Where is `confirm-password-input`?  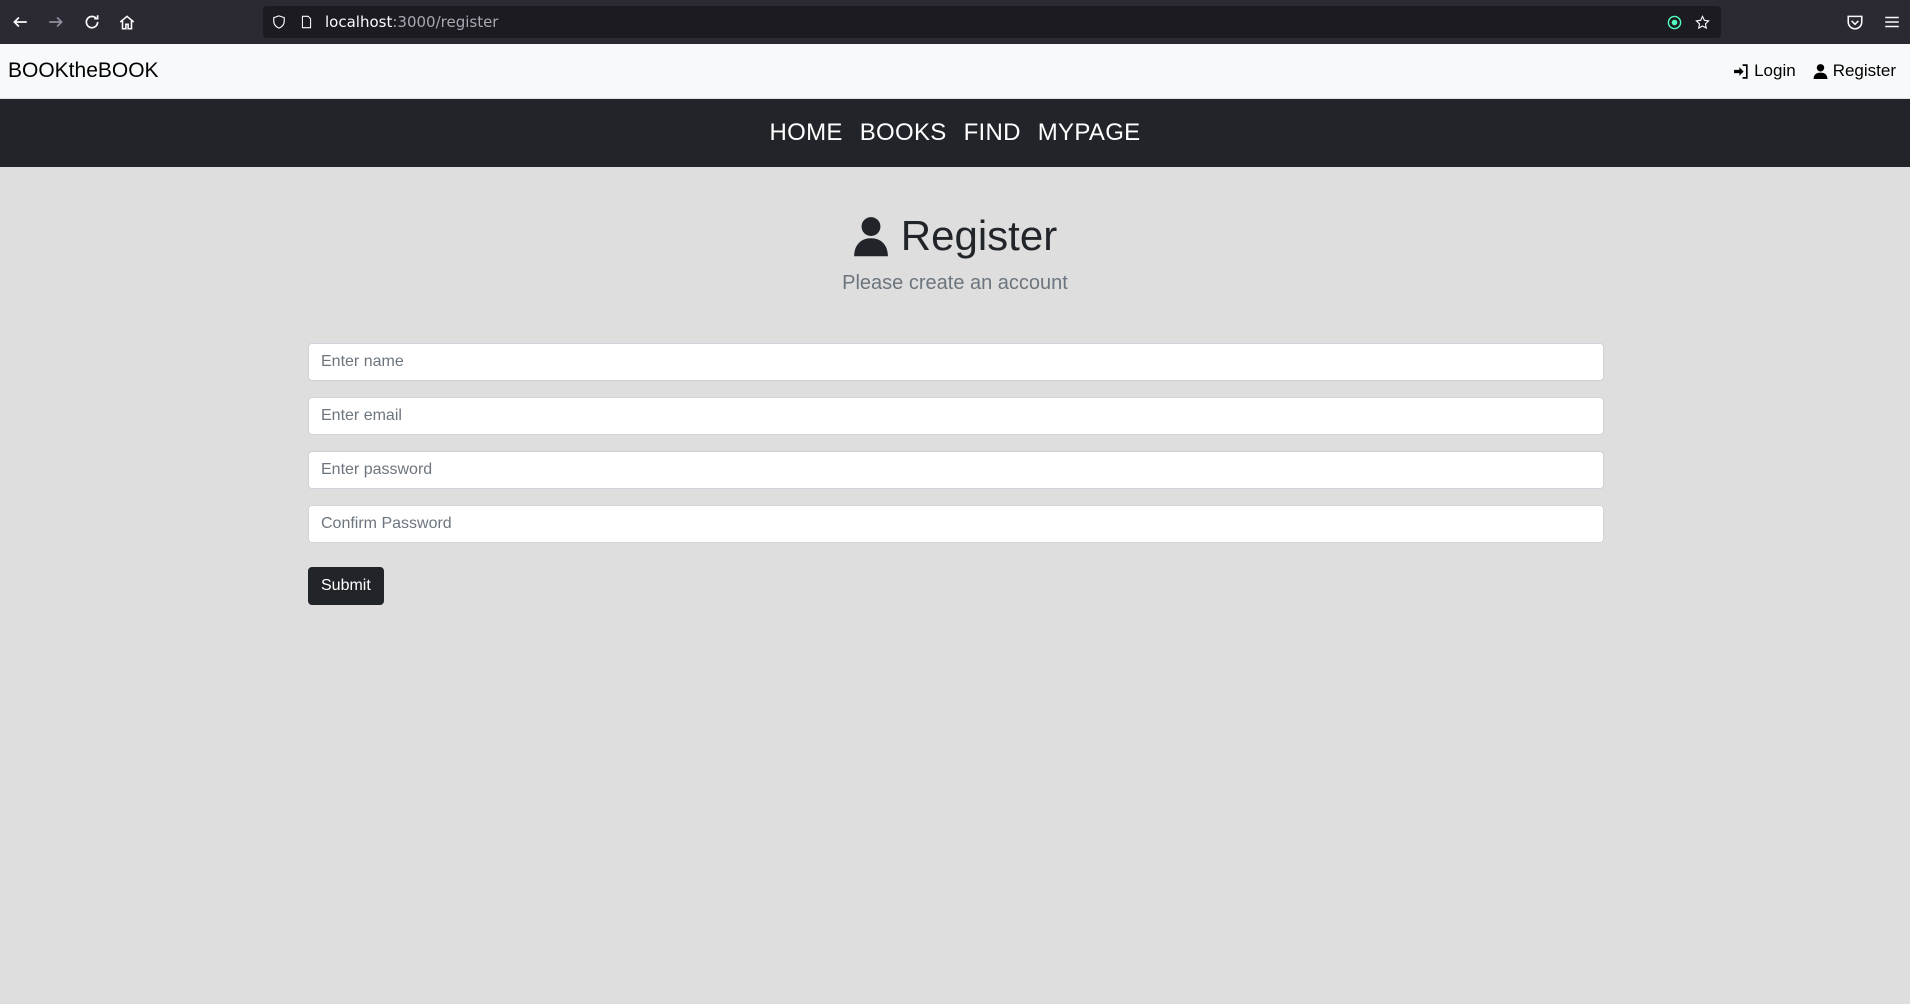
confirm-password-input is located at coordinates (956, 524).